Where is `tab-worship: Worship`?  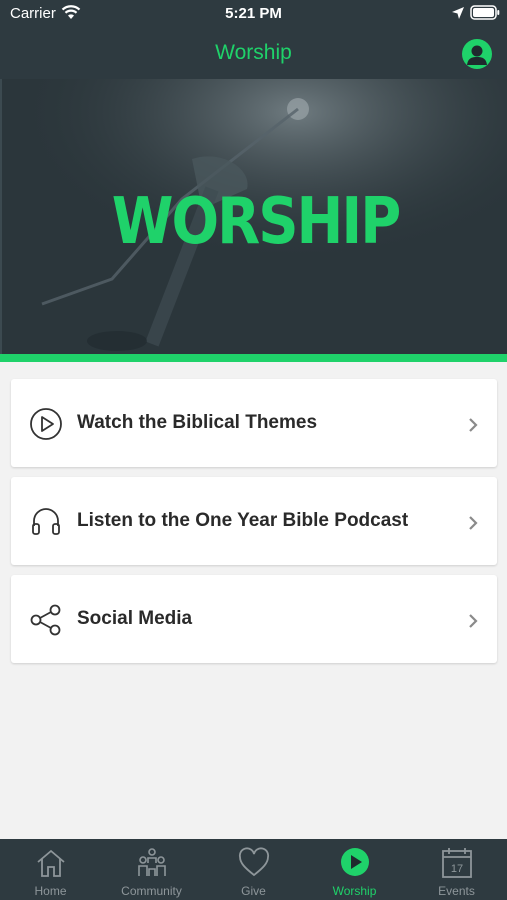
tab-worship: Worship is located at coordinates (354, 869).